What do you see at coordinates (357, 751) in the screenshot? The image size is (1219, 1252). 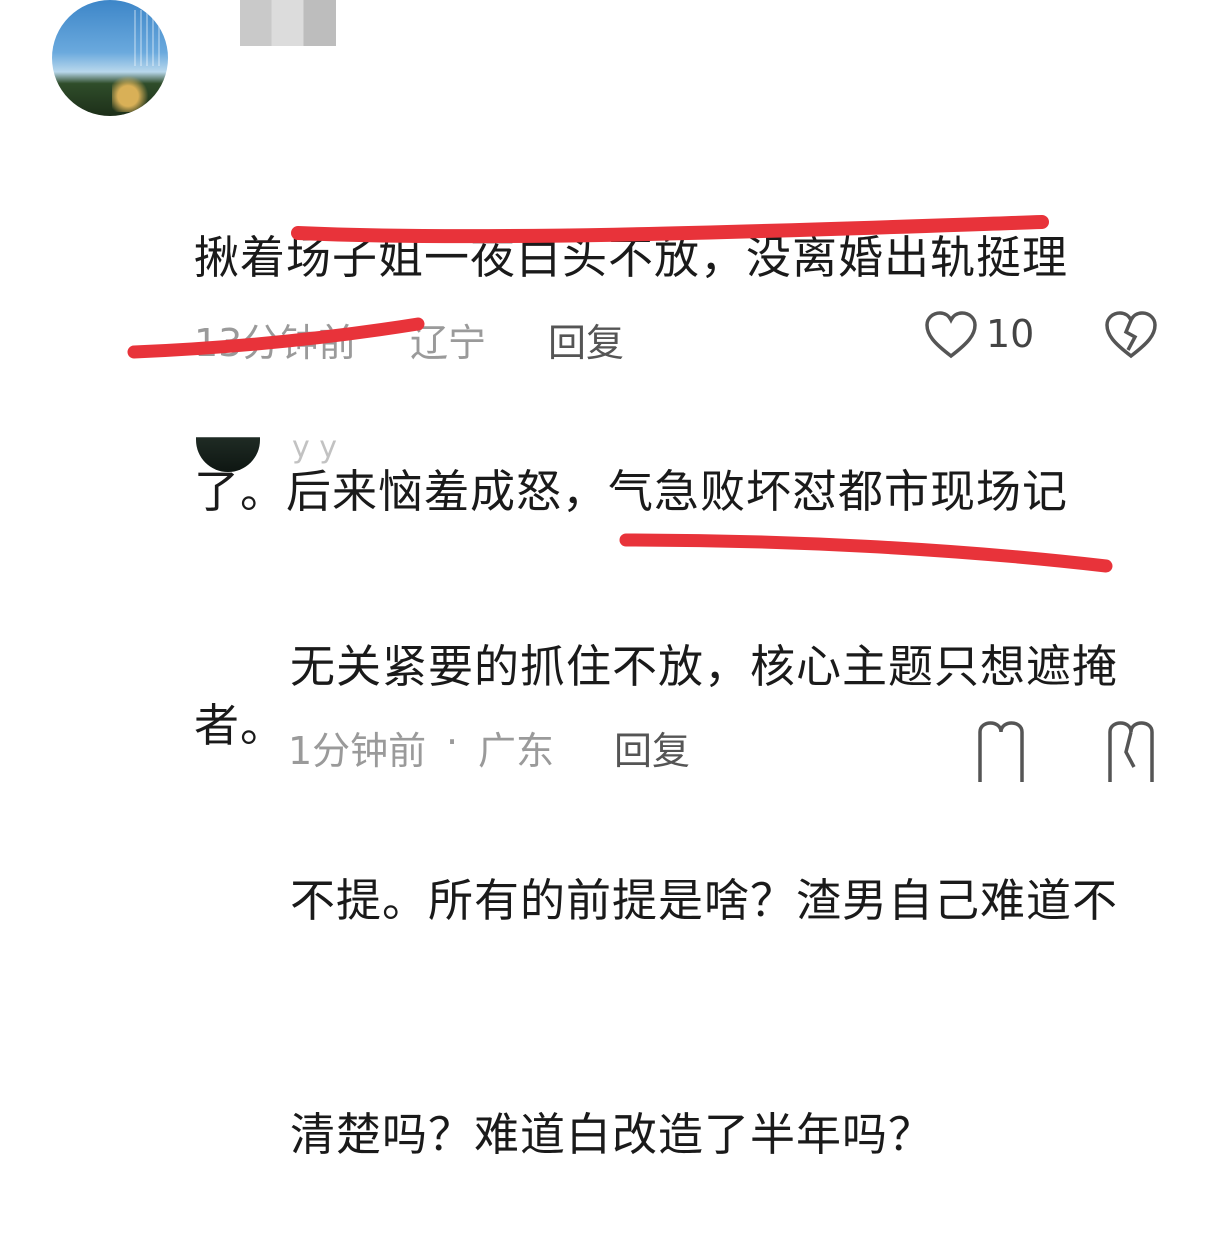 I see `reply-time: 1分钟前` at bounding box center [357, 751].